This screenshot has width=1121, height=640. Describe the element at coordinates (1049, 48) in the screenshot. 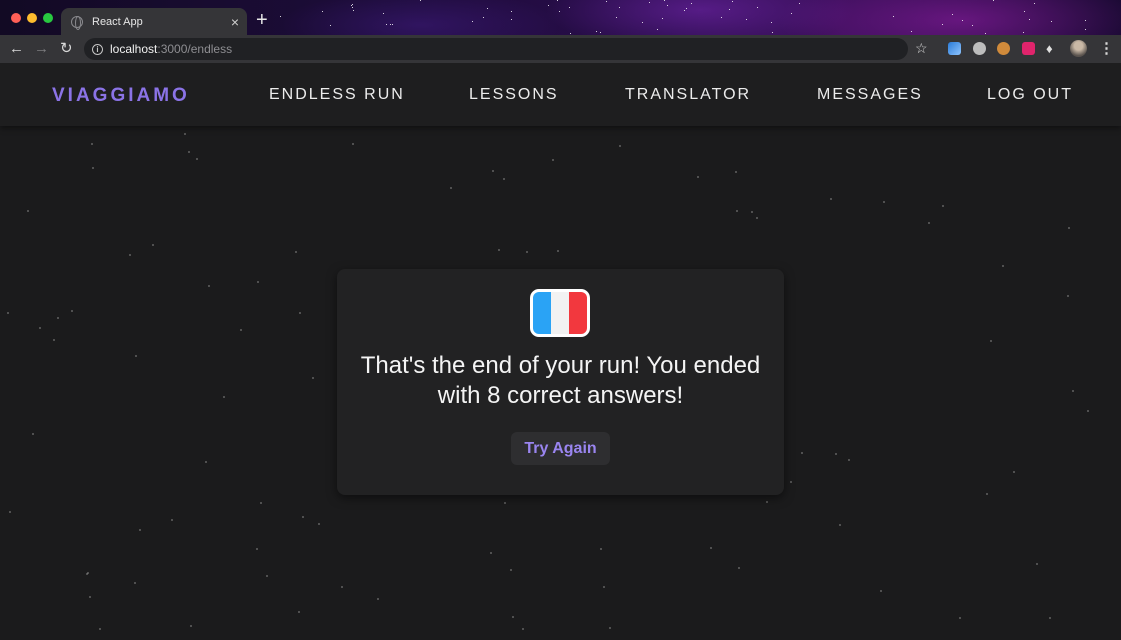

I see `extensions-puzzle-icon: ♦` at that location.